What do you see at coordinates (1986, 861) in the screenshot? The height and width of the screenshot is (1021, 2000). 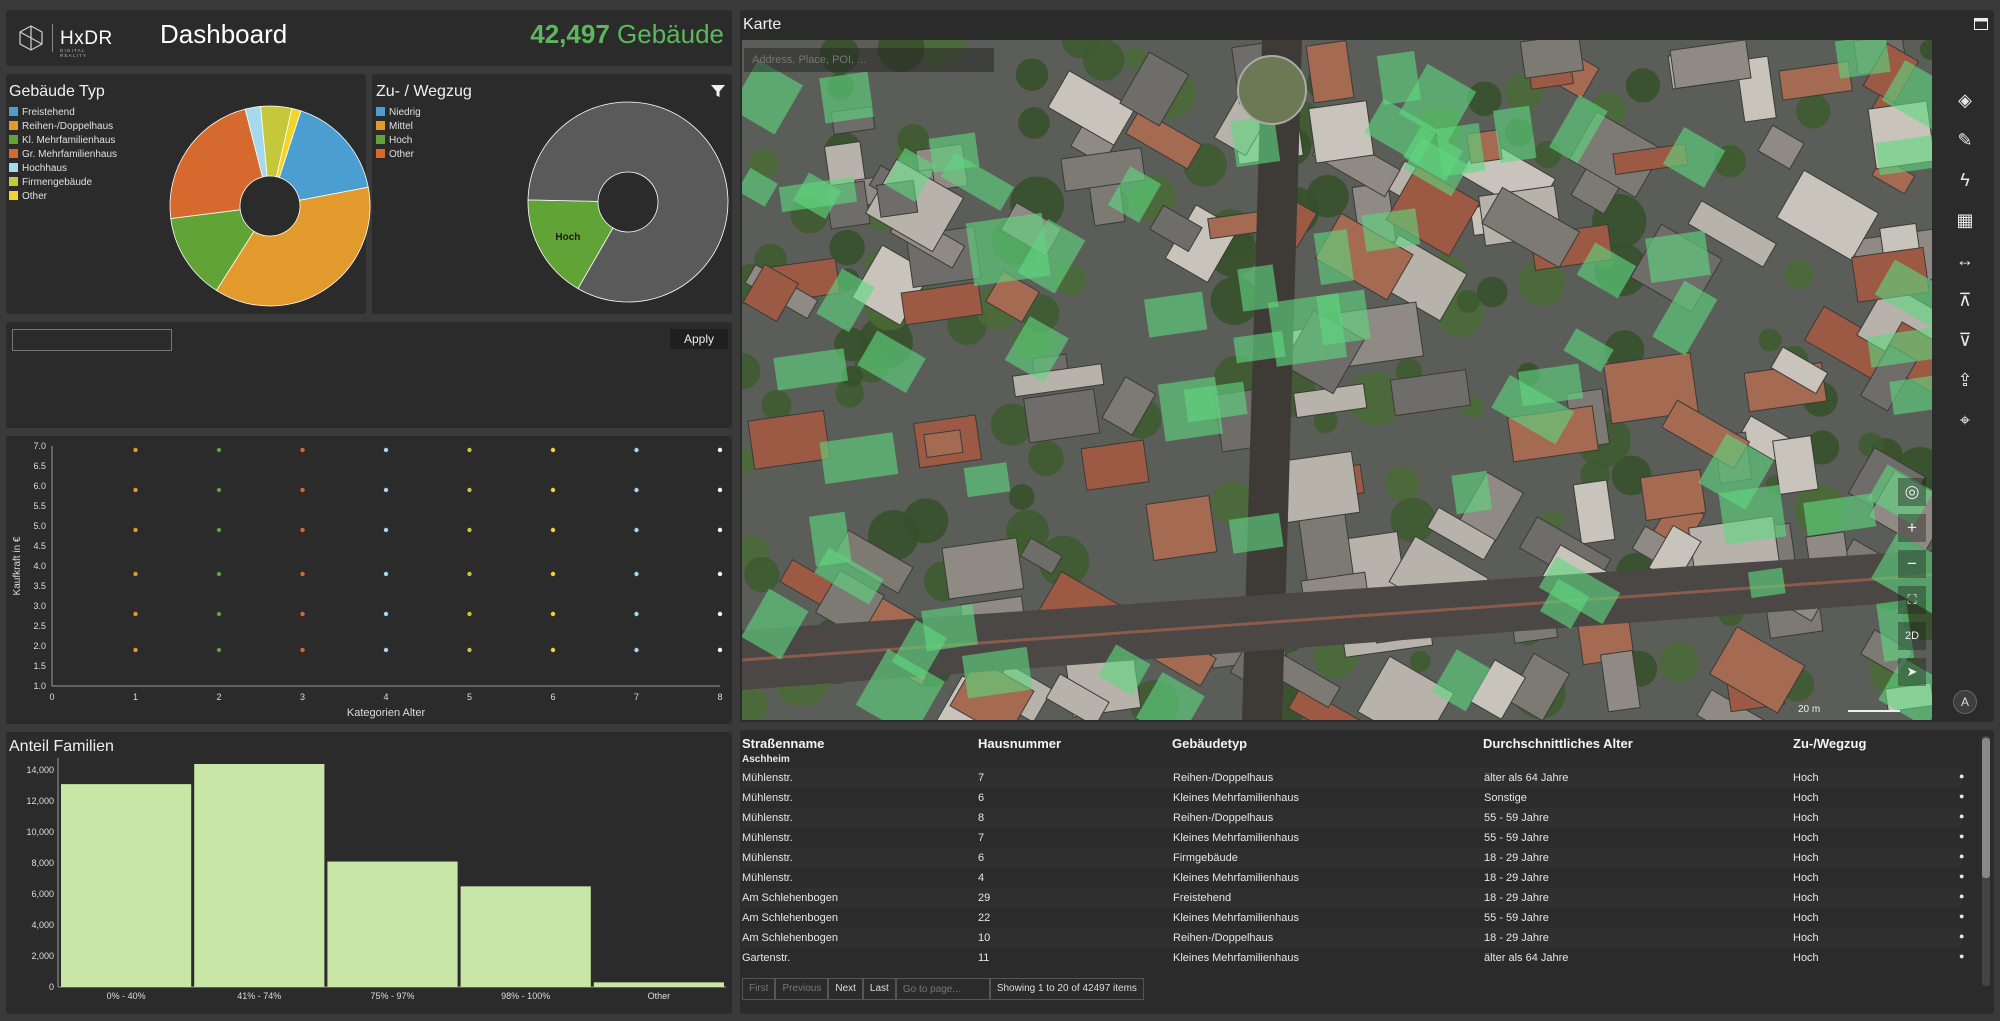 I see `table-scrollbar` at bounding box center [1986, 861].